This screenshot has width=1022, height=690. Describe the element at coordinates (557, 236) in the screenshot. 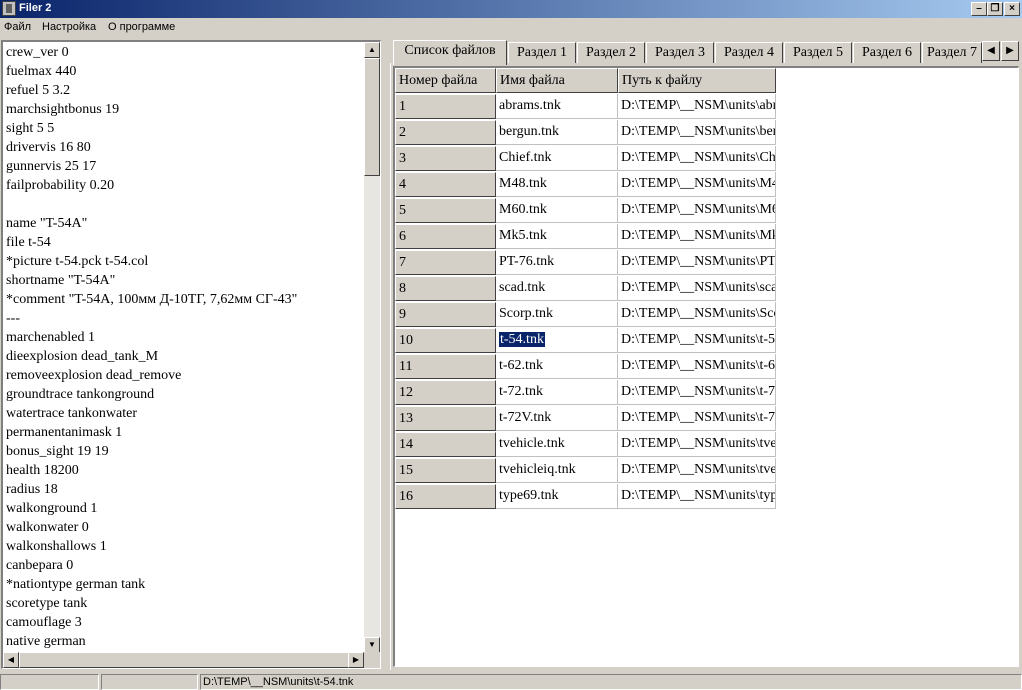

I see `file-name-cell: Mk5.tnk` at that location.